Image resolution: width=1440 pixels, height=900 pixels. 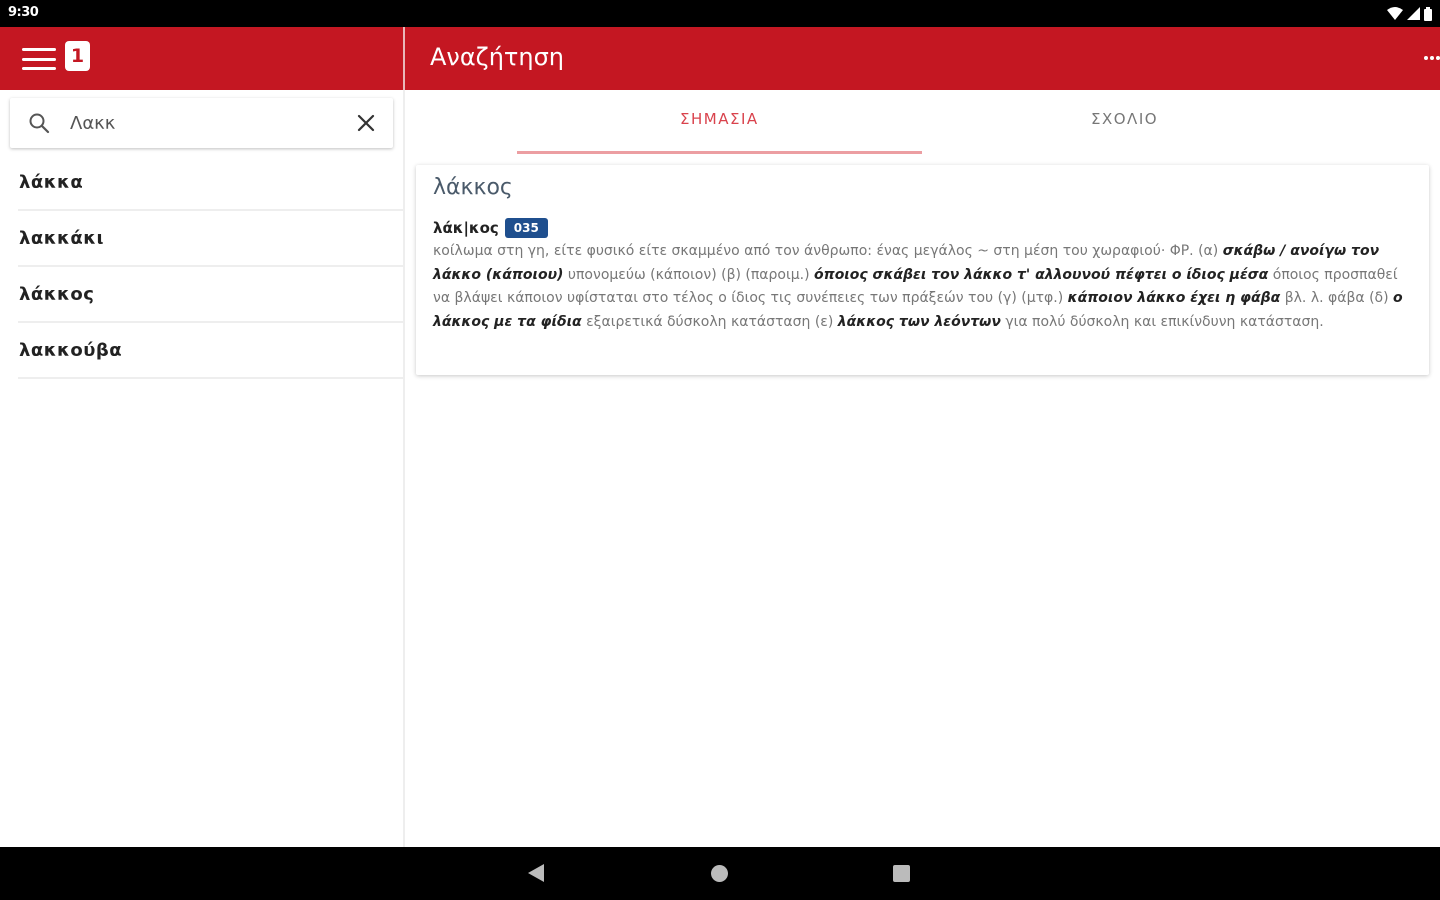 I want to click on definition-text: βλ. λ. φάβα (δ), so click(x=1337, y=298).